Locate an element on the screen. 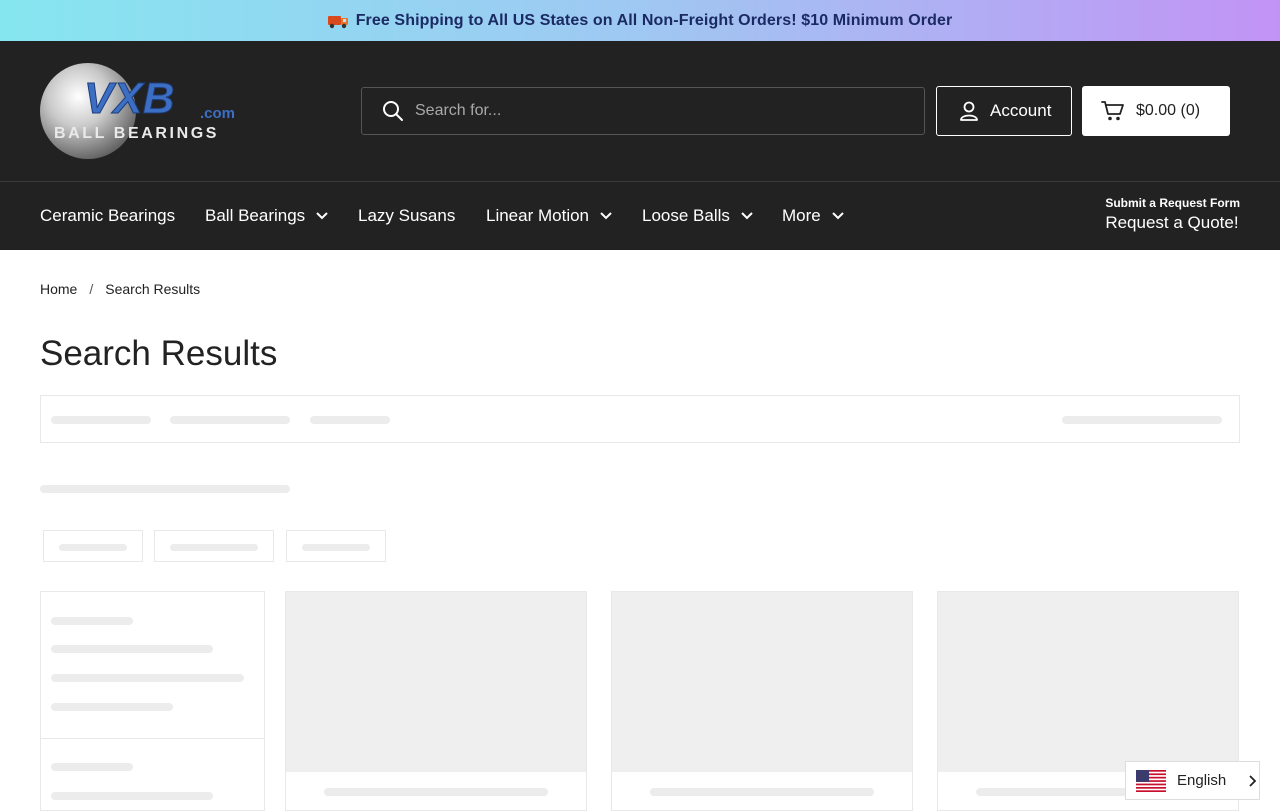 The image size is (1280, 811). cart-icon is located at coordinates (1112, 111).